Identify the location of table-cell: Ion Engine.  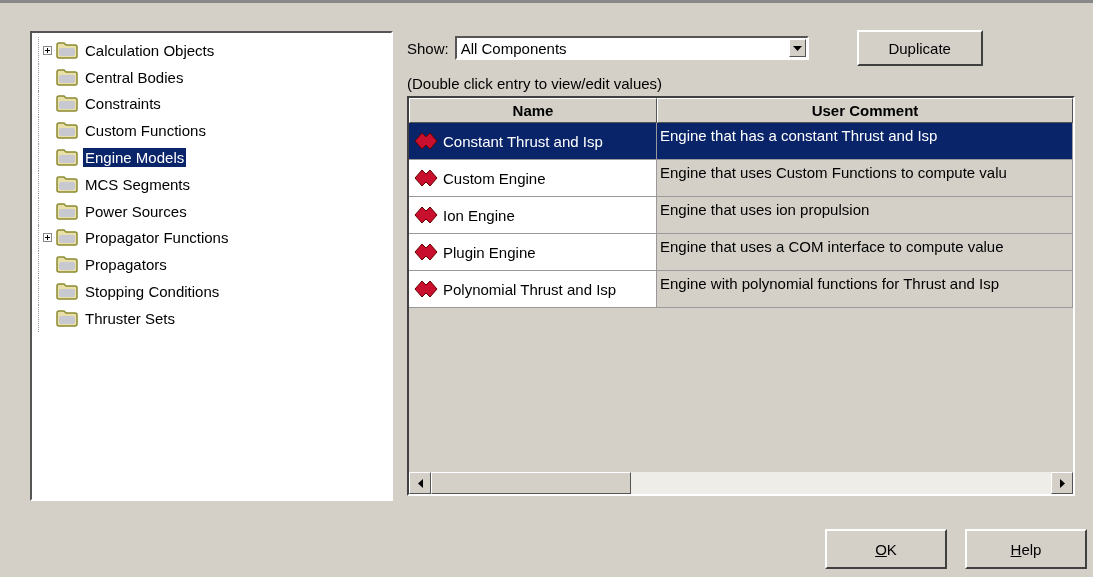
(479, 215).